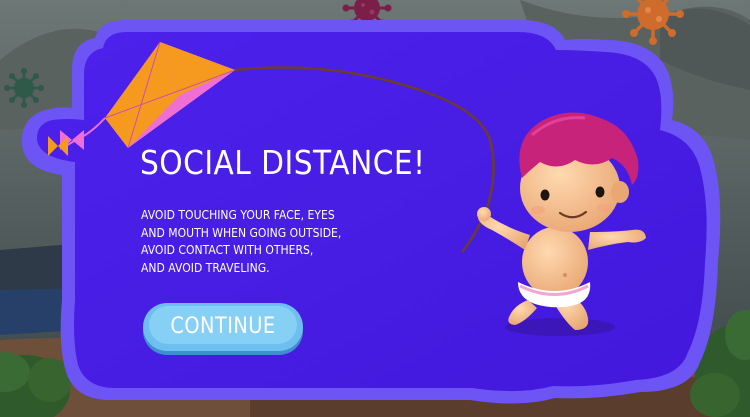 This screenshot has height=417, width=750. I want to click on message-line: AVOID TOUCHING YOUR FACE, EYES, so click(238, 214).